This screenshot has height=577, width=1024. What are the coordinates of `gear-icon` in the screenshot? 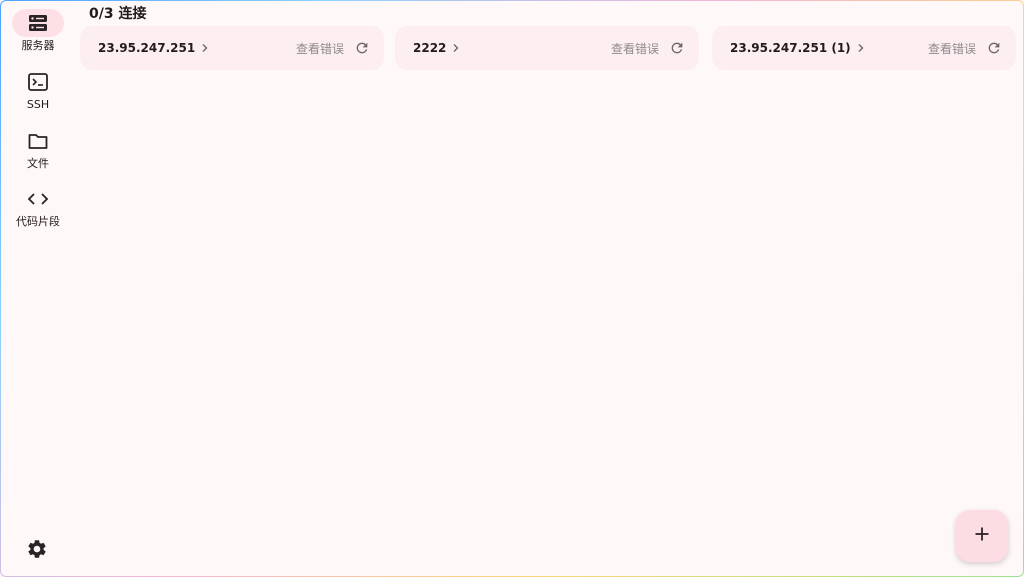 It's located at (37, 549).